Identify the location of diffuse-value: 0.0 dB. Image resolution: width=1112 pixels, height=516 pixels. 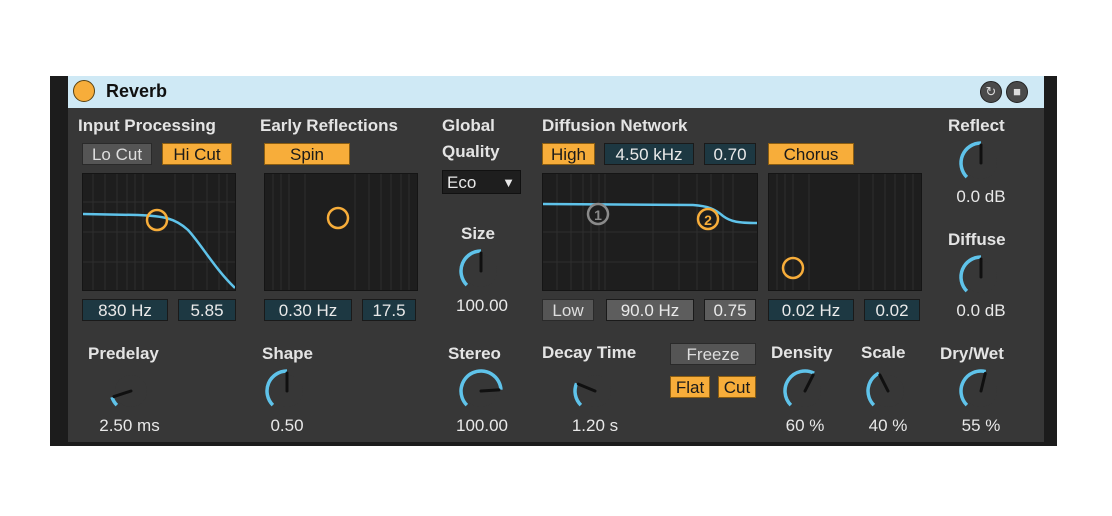
(981, 310).